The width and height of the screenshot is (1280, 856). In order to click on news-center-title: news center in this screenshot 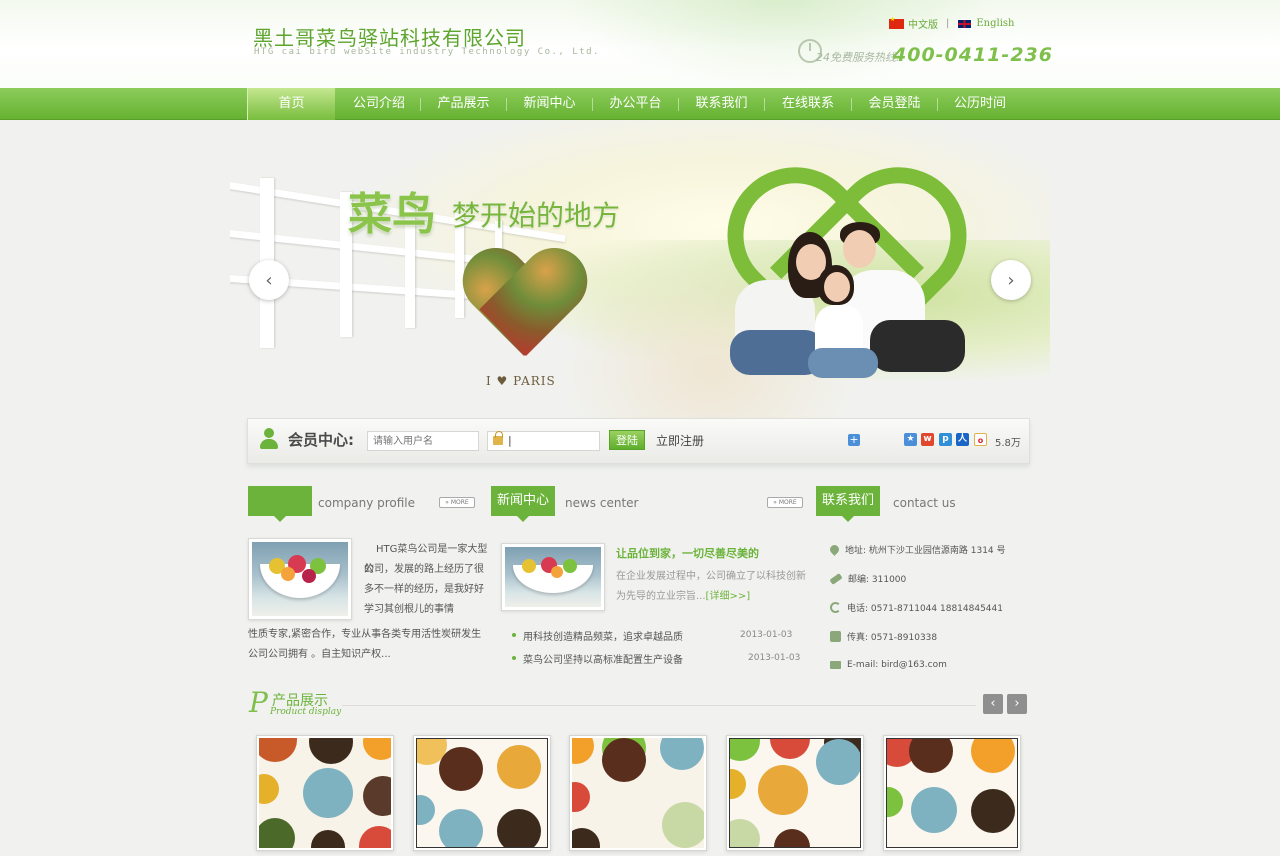, I will do `click(602, 503)`.